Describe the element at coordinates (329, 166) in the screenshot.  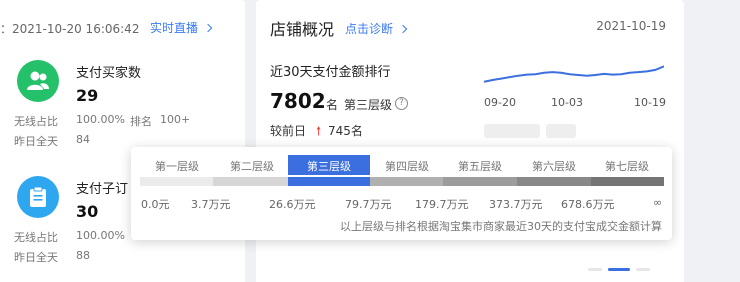
I see `level-label-selected: 第三层级` at that location.